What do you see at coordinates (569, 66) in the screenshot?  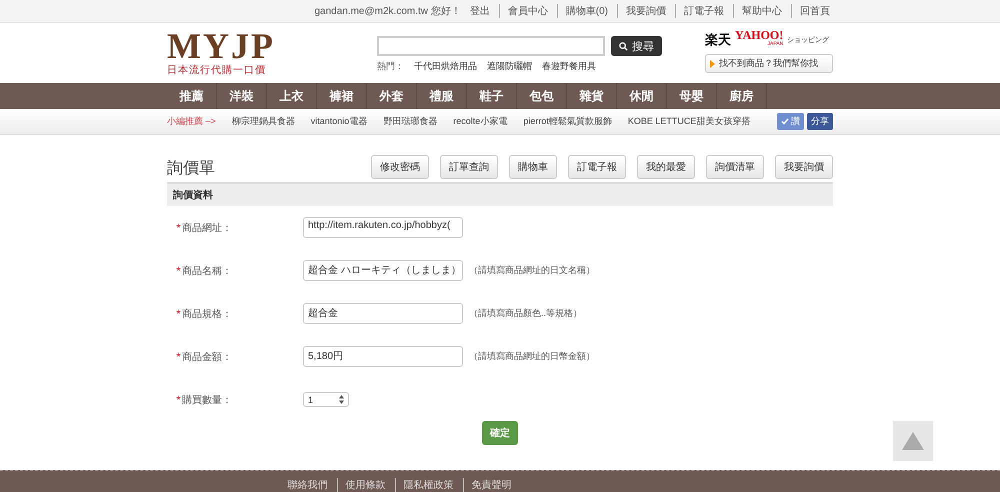 I see `hot-term-link: 春遊野餐用具` at bounding box center [569, 66].